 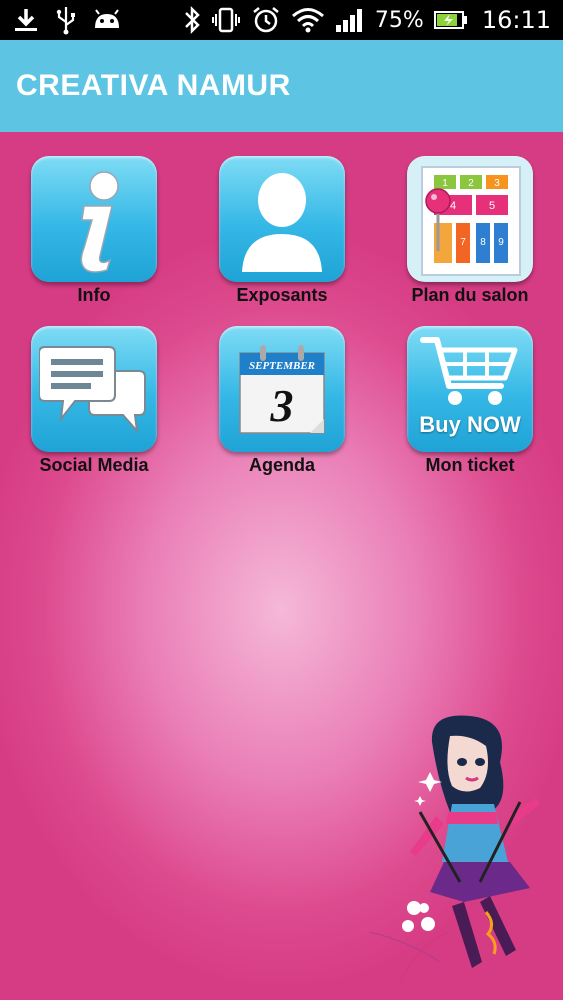 I want to click on android-icon, so click(x=107, y=20).